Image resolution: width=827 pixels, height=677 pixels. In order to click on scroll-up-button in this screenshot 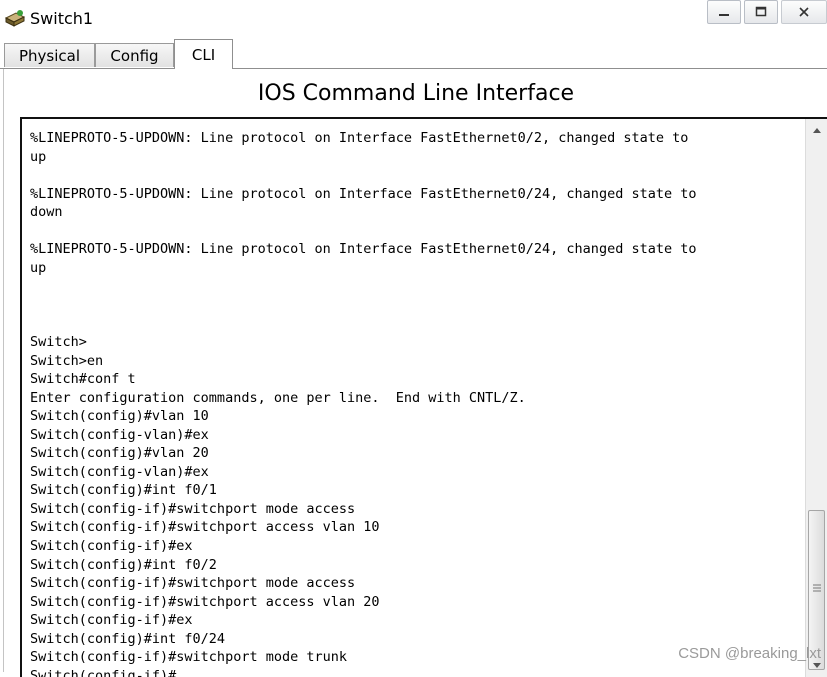, I will do `click(816, 130)`.